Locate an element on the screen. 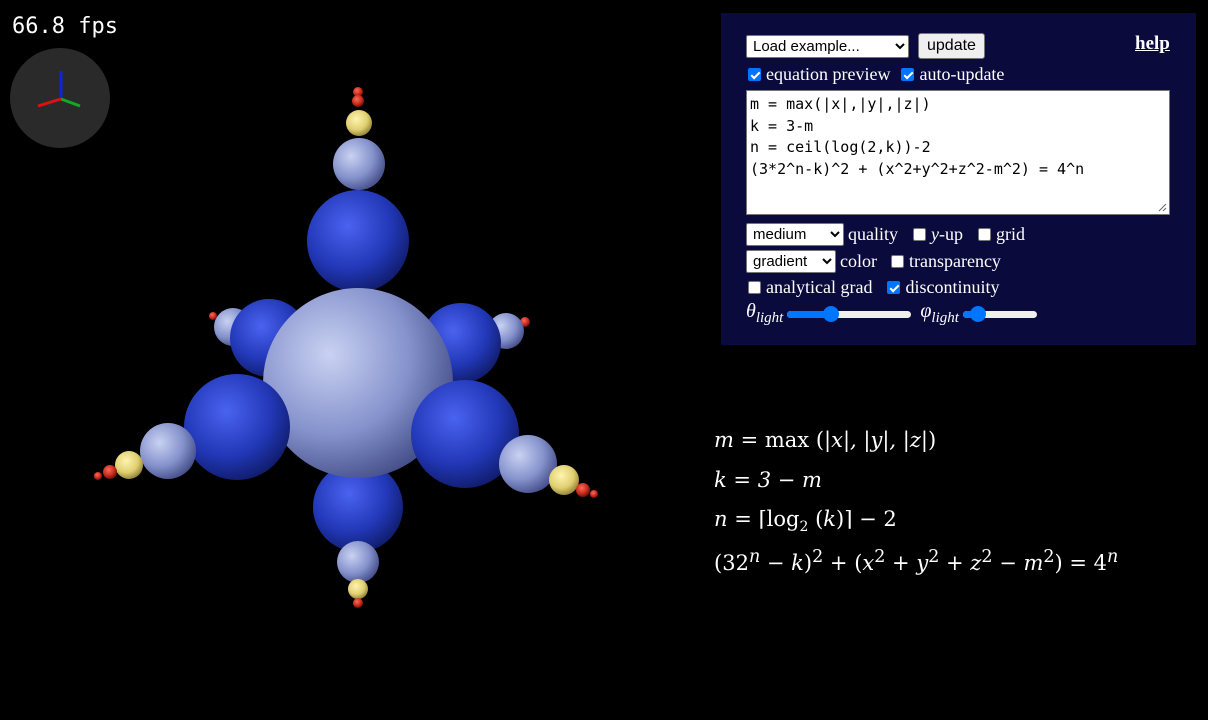 This screenshot has width=1208, height=720. color-row: gradient color transparency is located at coordinates (873, 261).